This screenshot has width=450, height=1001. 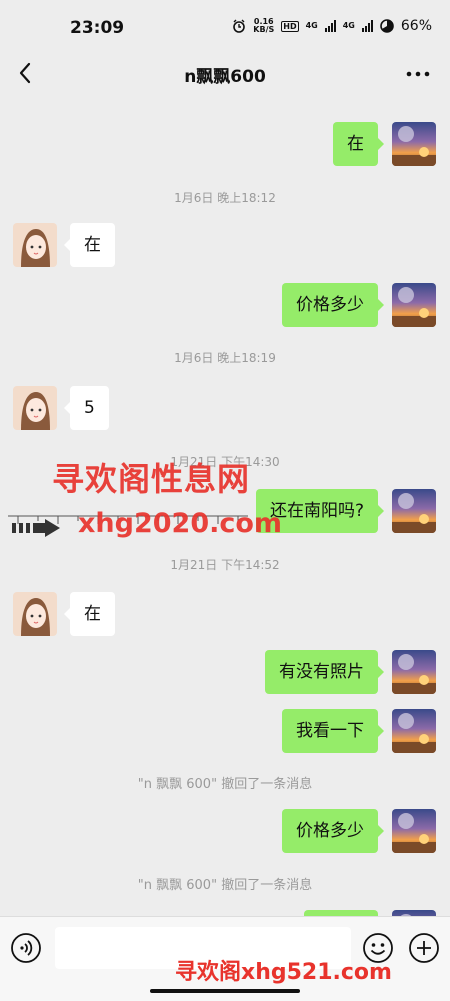 I want to click on battery-level: 66%, so click(x=416, y=26).